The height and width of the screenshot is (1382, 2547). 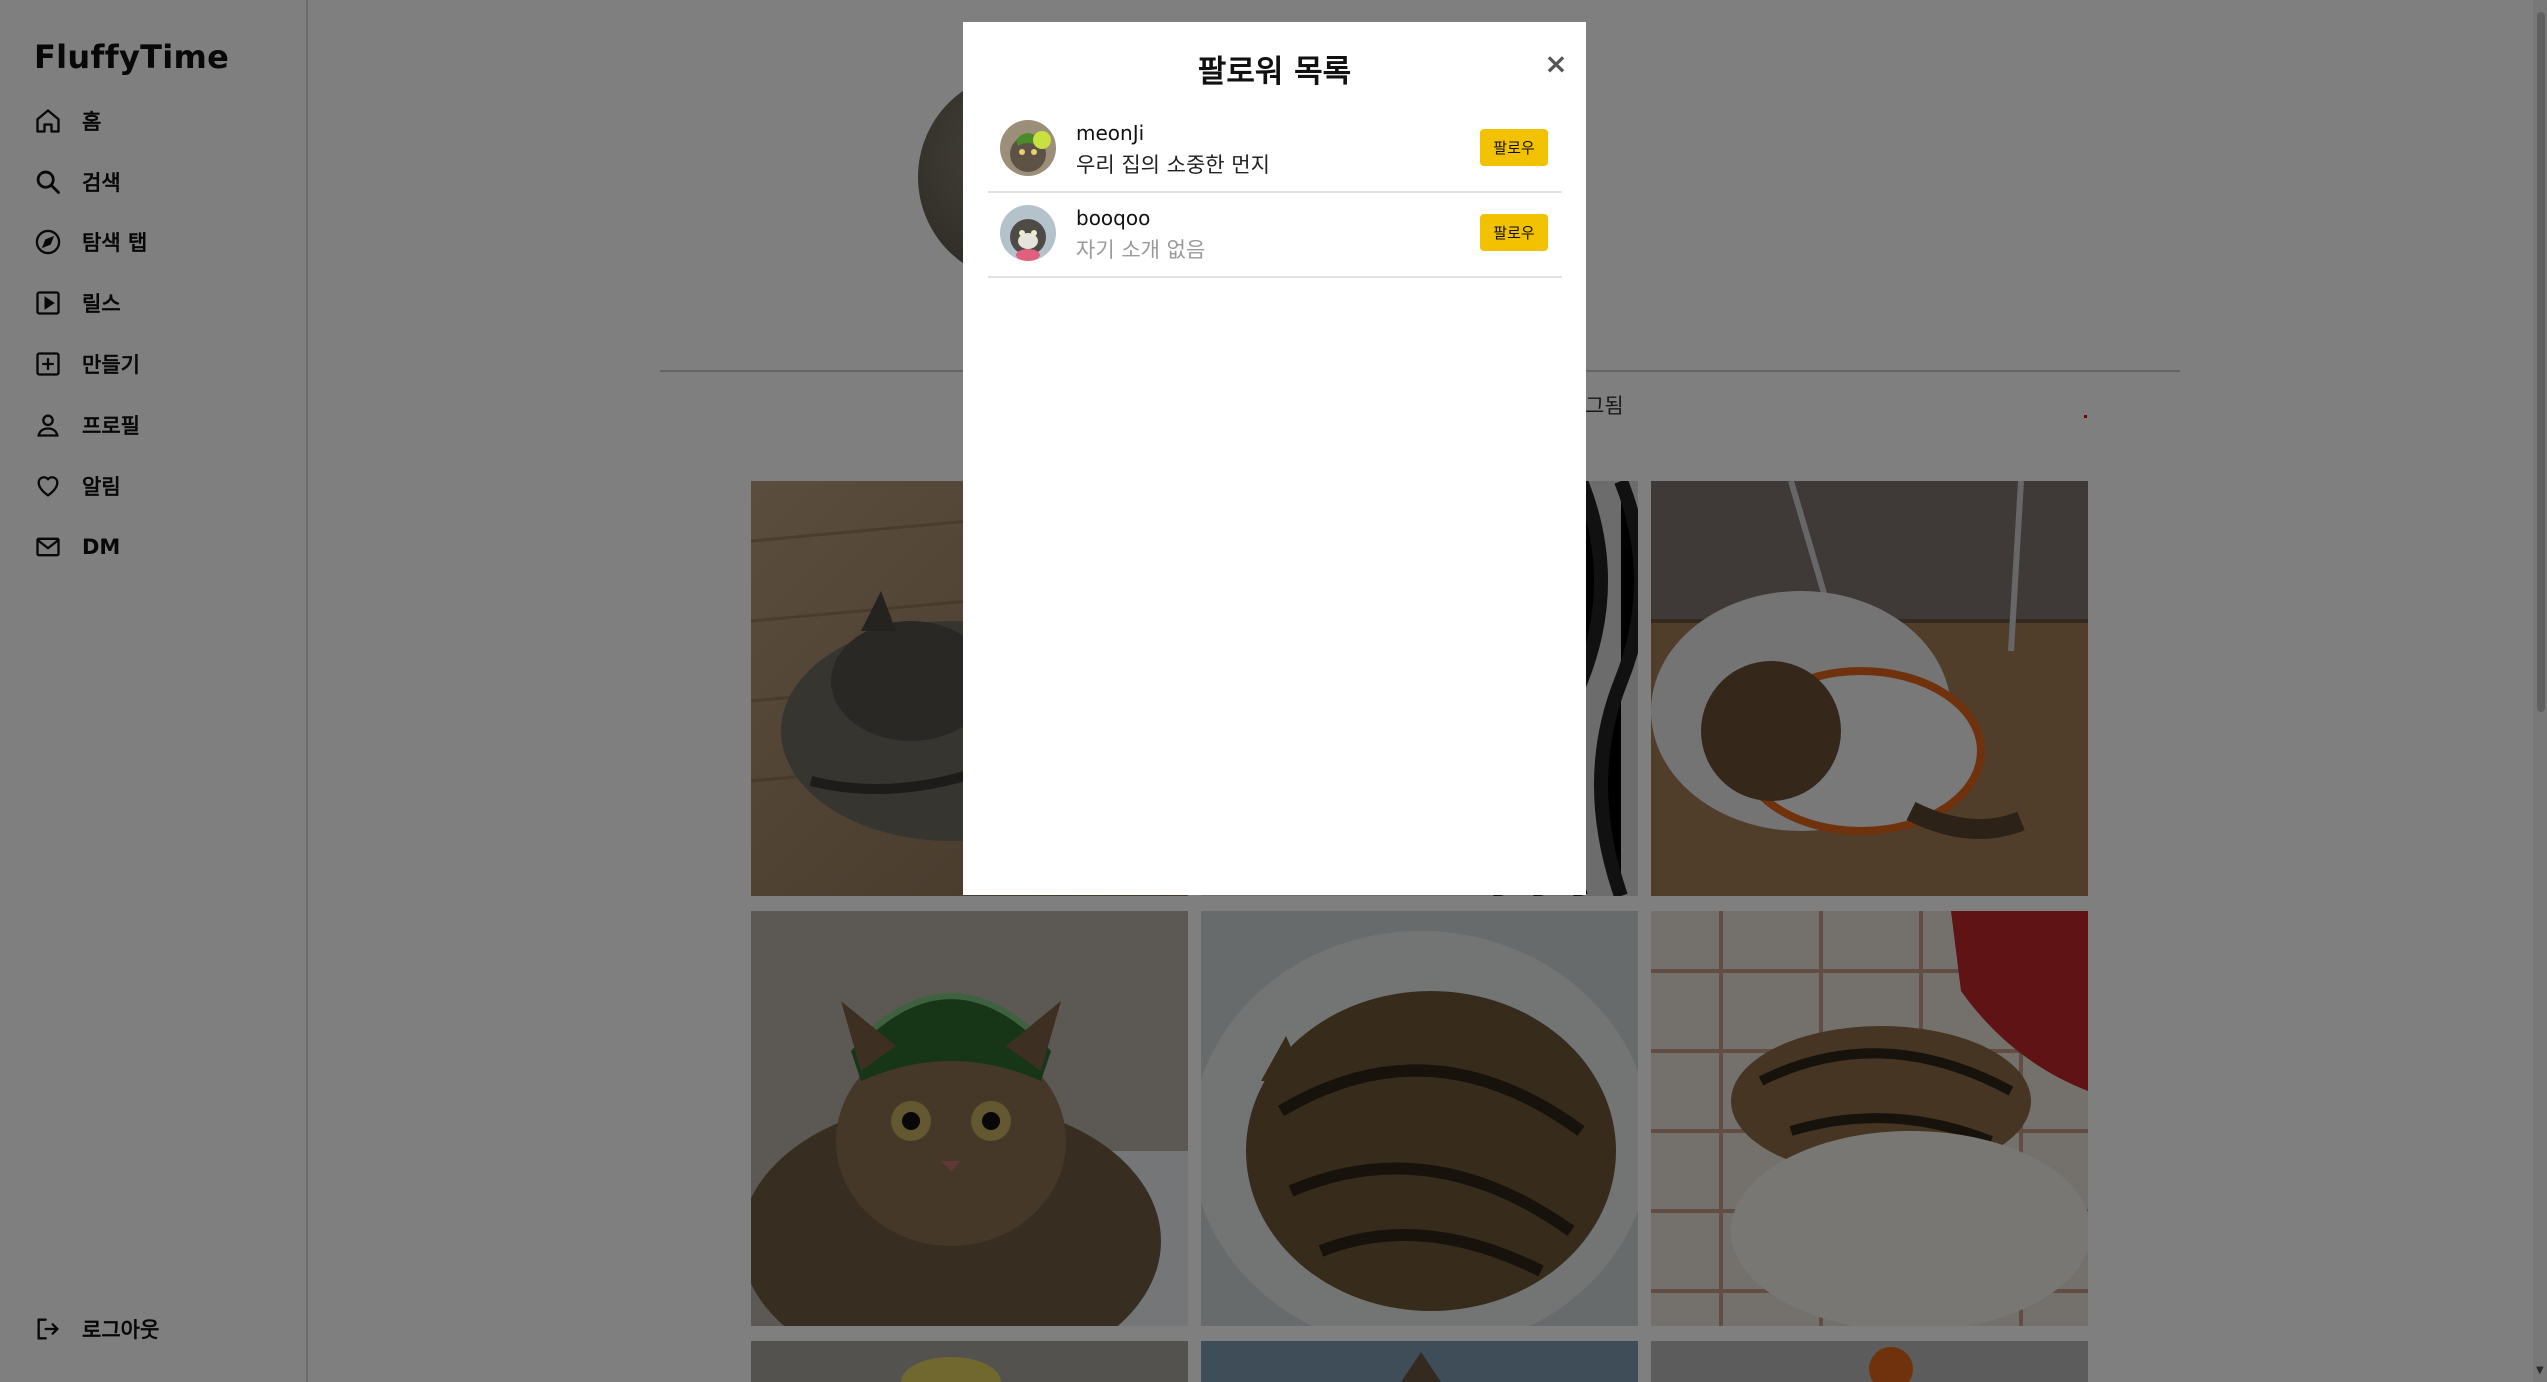 I want to click on follower-bio: 자기 소개 없음, so click(x=1141, y=250).